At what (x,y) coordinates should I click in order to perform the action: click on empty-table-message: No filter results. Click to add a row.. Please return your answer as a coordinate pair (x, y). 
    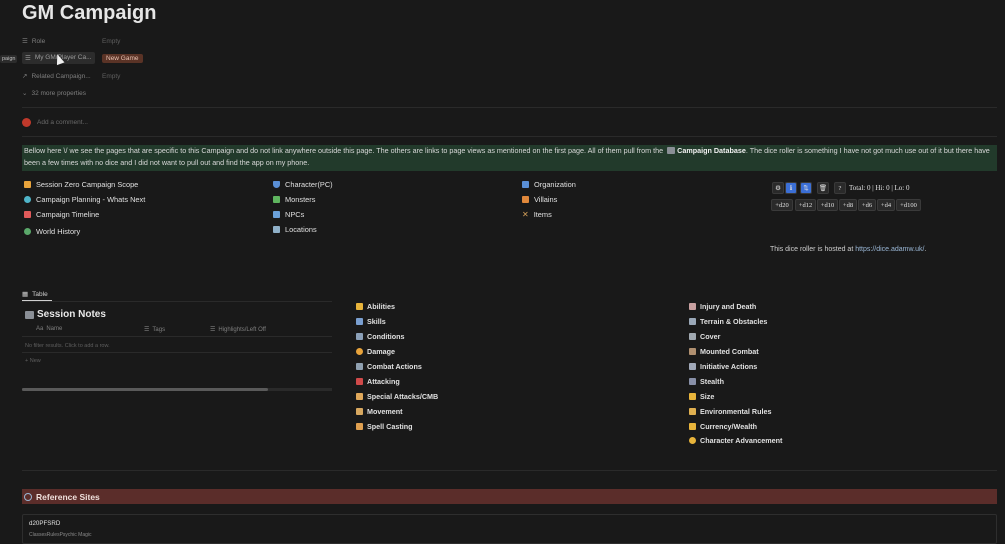
    Looking at the image, I should click on (67, 346).